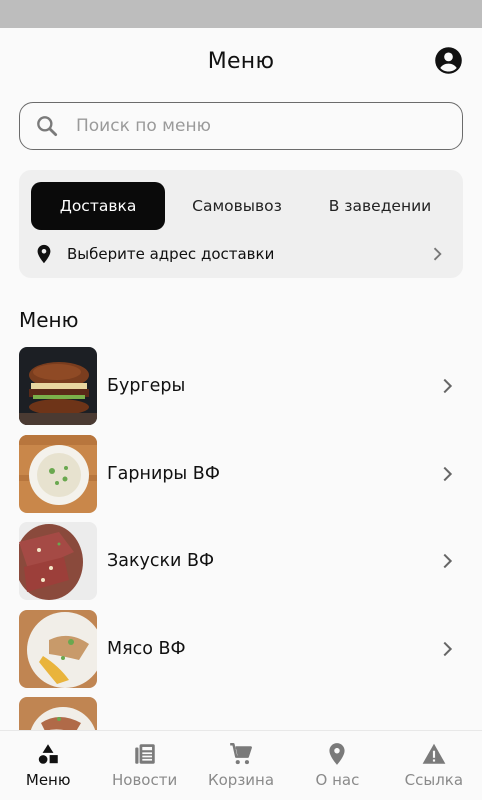  I want to click on menu-category-label: Мясо ВФ, so click(146, 648).